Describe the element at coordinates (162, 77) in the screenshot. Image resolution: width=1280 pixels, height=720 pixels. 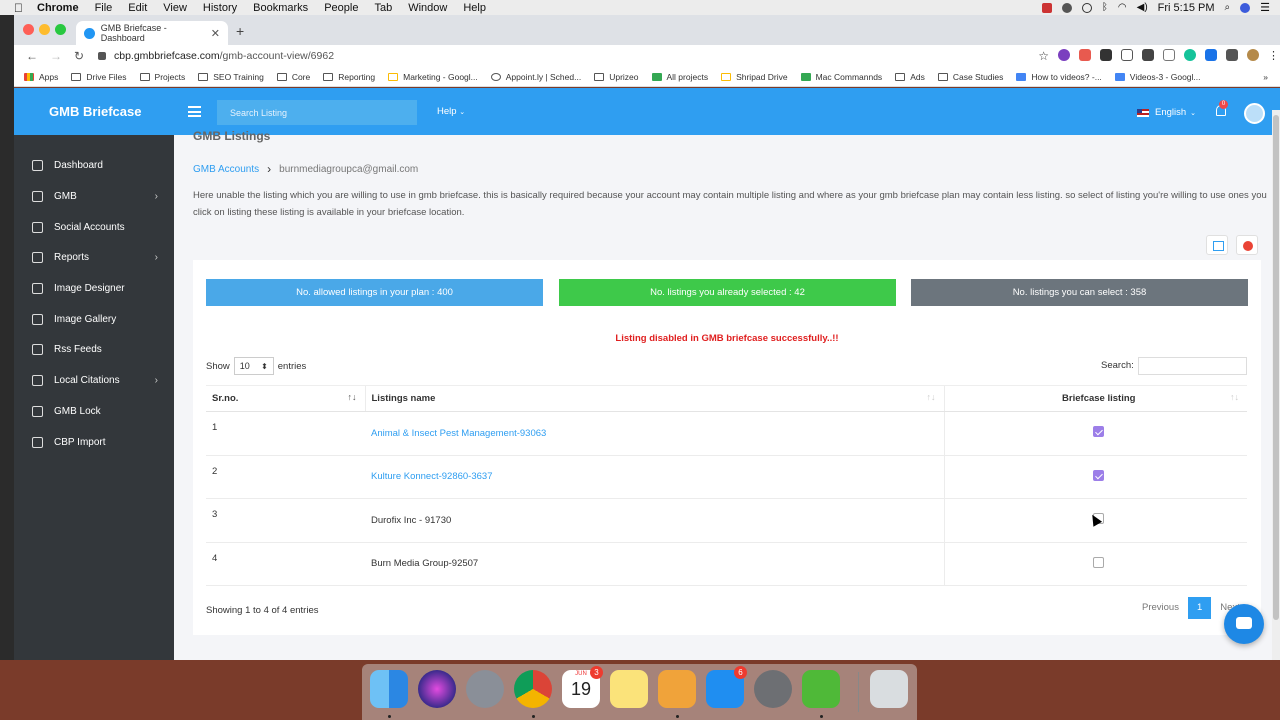
I see `bookmark-folder: Projects` at that location.